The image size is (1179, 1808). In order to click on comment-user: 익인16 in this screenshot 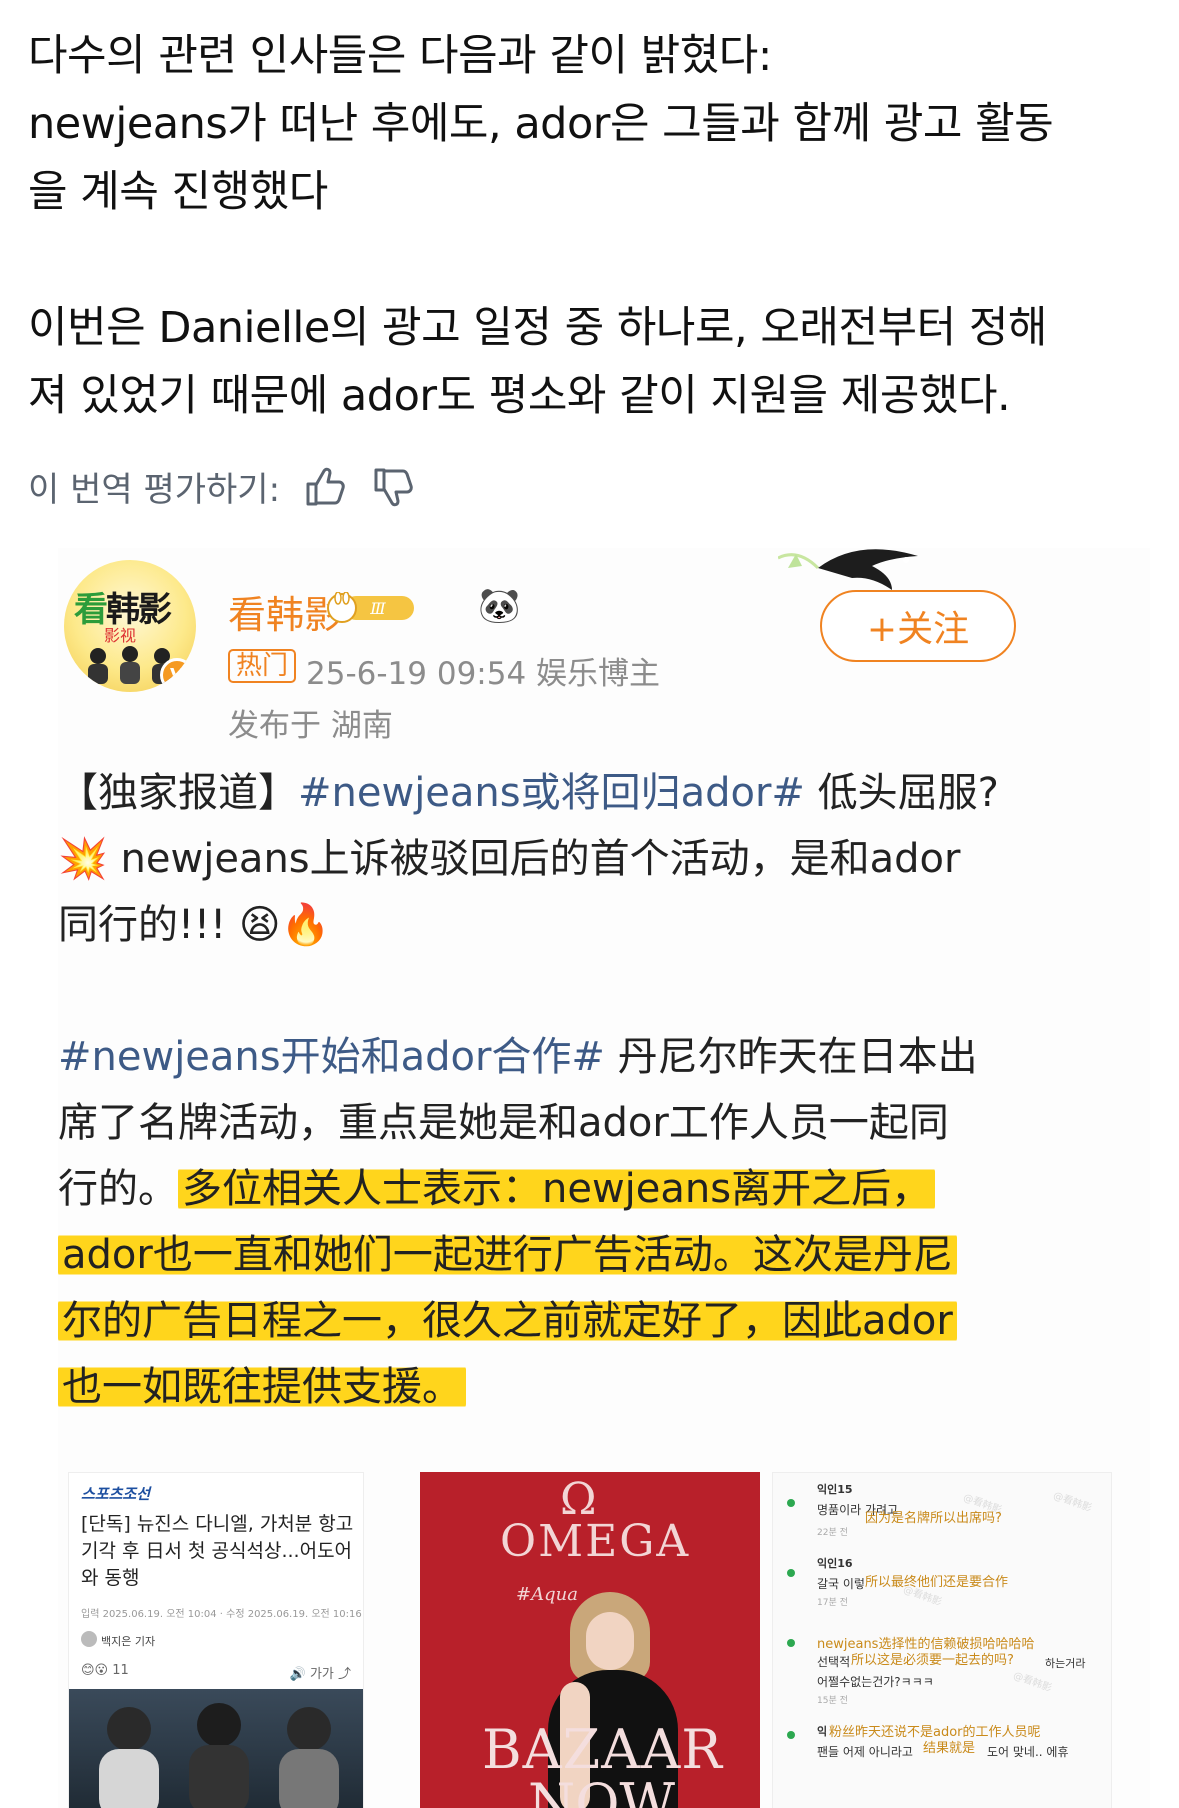, I will do `click(835, 1563)`.